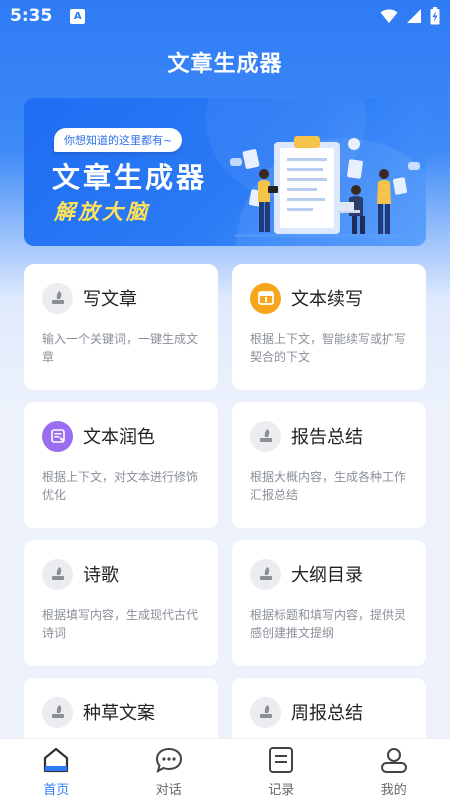 The height and width of the screenshot is (800, 450). Describe the element at coordinates (281, 760) in the screenshot. I see `document-list-icon` at that location.